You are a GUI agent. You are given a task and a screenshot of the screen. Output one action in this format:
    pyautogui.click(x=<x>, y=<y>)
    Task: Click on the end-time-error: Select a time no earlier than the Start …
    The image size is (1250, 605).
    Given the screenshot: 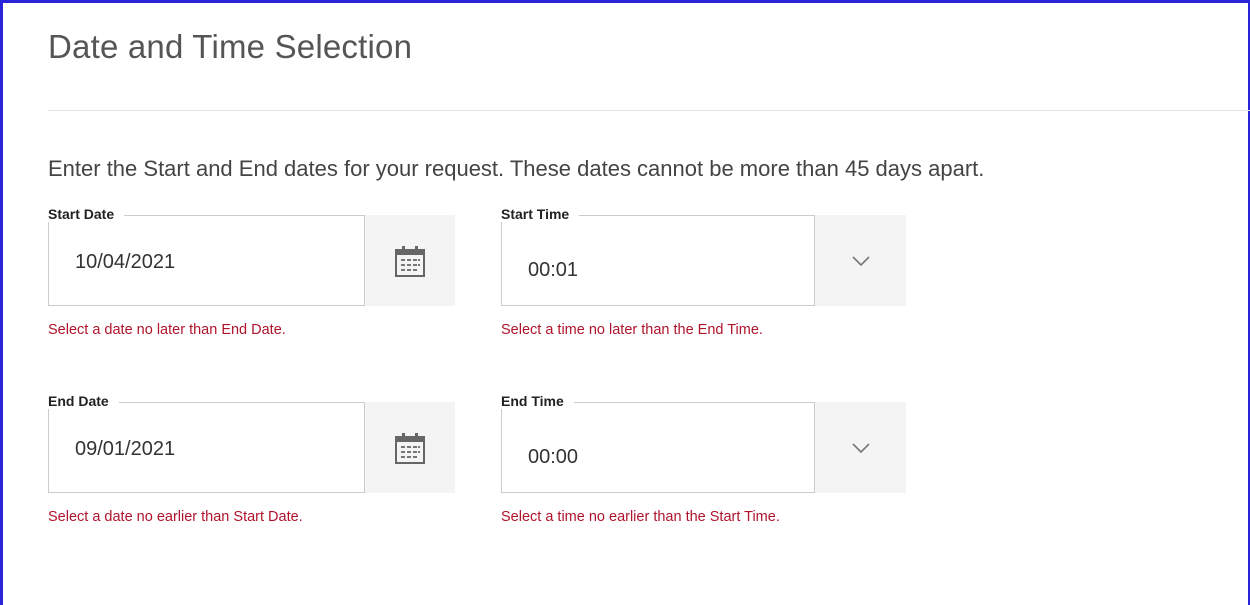 What is the action you would take?
    pyautogui.click(x=640, y=517)
    